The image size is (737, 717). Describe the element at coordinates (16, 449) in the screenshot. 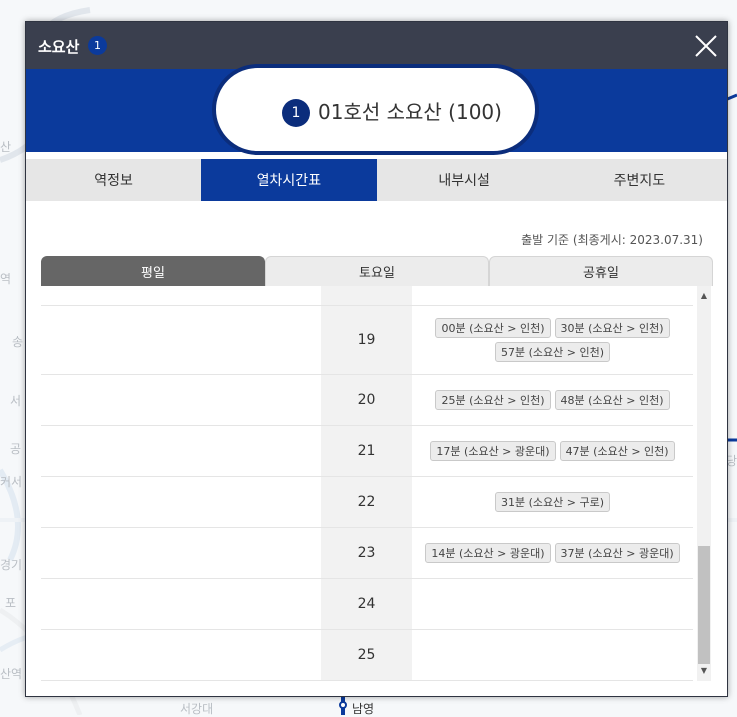

I see `map-label: 공` at that location.